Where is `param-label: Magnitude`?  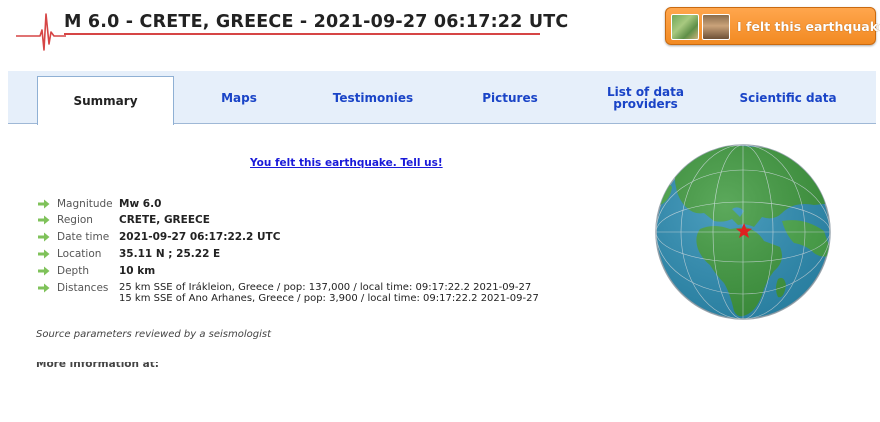
param-label: Magnitude is located at coordinates (85, 204).